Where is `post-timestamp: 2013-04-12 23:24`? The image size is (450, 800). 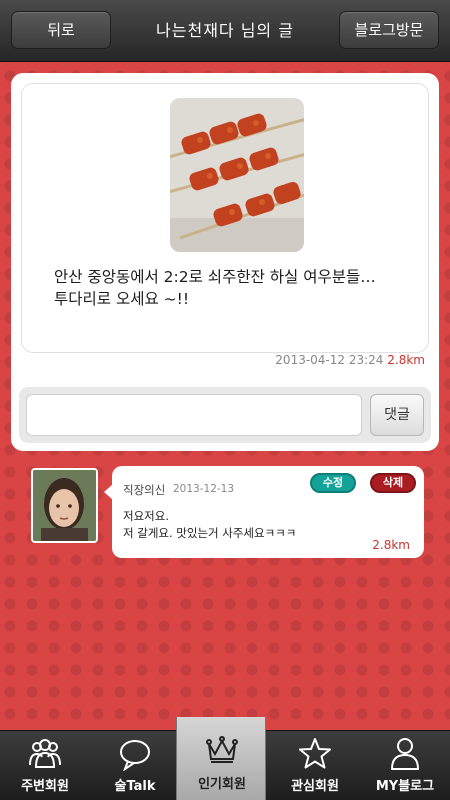
post-timestamp: 2013-04-12 23:24 is located at coordinates (329, 360).